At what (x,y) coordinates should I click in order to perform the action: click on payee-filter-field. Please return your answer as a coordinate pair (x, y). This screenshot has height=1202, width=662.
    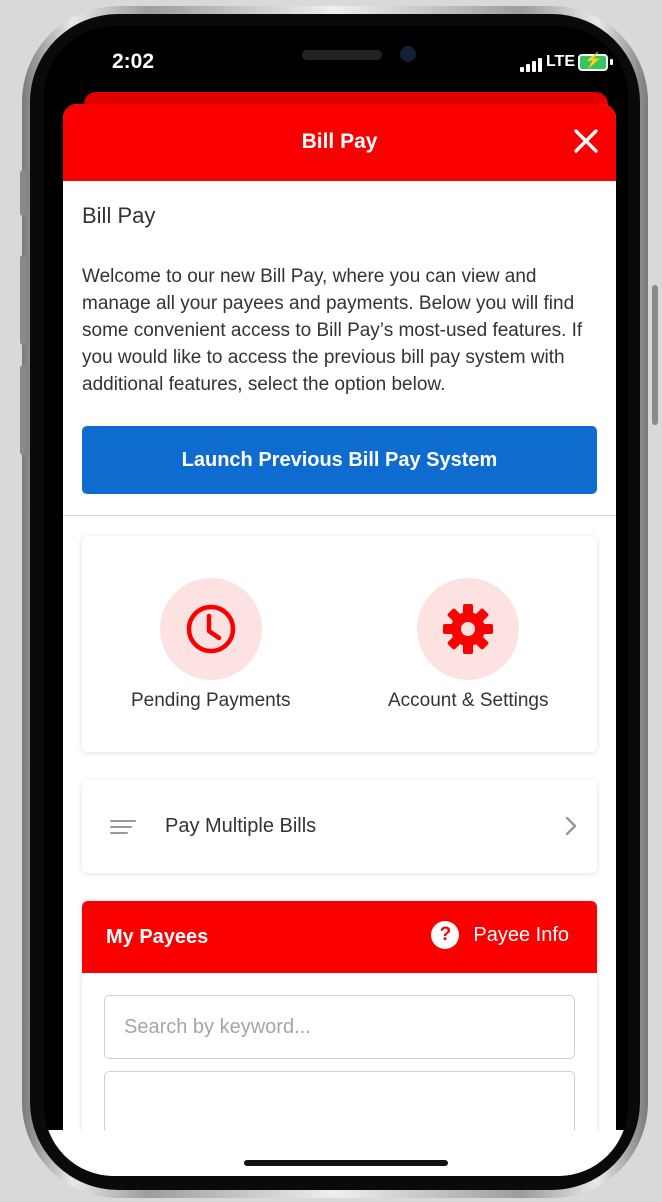
    Looking at the image, I should click on (339, 1104).